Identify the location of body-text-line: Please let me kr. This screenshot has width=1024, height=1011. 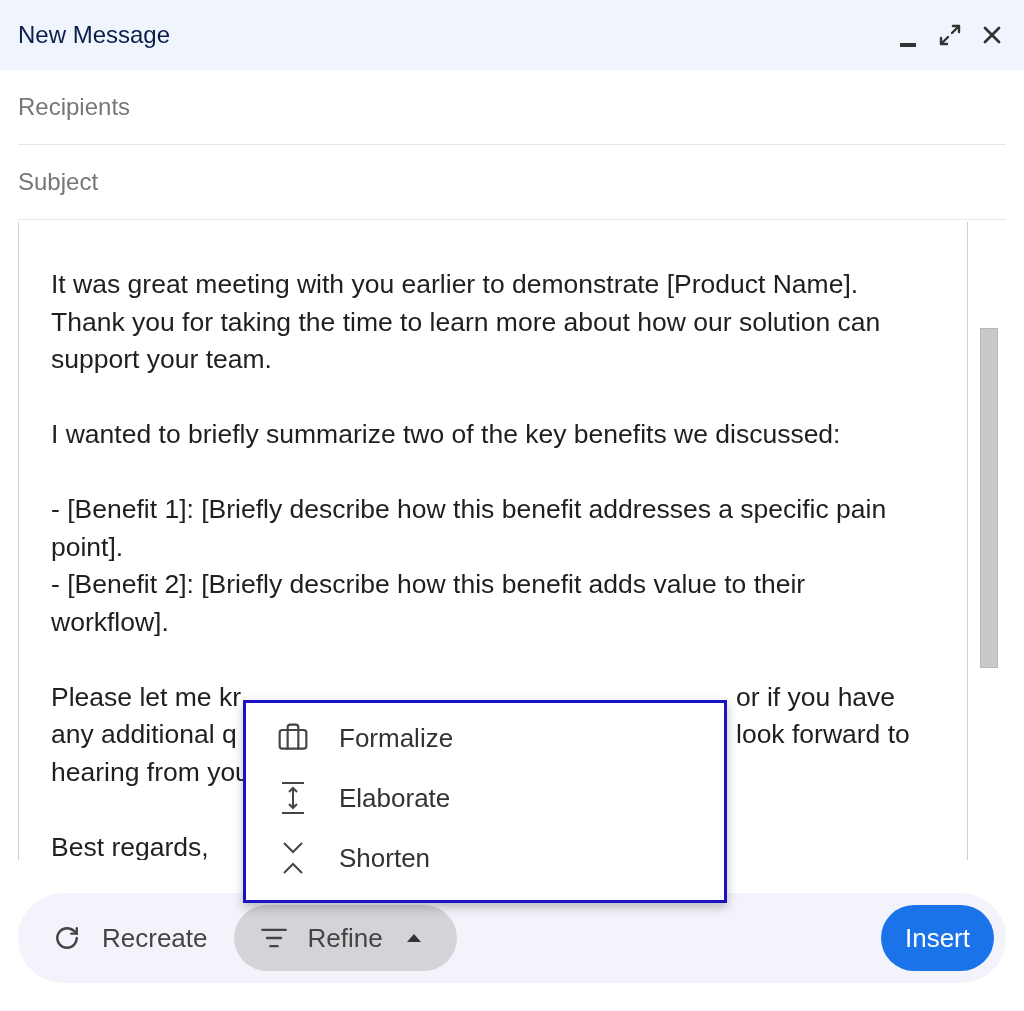
(146, 696).